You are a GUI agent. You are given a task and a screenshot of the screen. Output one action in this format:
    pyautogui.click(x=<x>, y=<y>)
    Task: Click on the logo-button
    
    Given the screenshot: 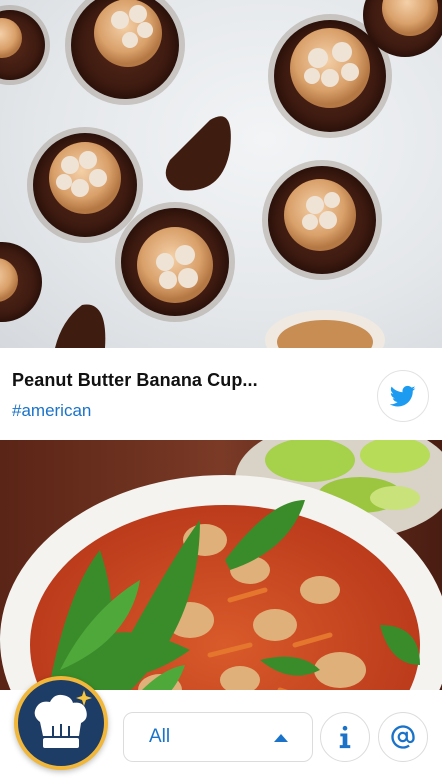 What is the action you would take?
    pyautogui.click(x=61, y=723)
    